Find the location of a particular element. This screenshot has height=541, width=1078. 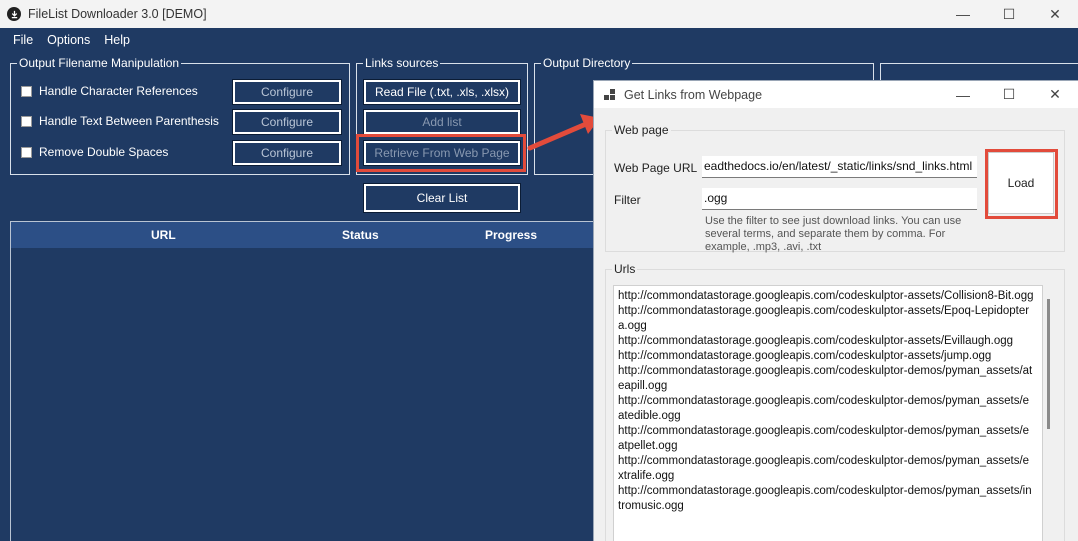

menu-bar: File Options Help is located at coordinates (539, 40).